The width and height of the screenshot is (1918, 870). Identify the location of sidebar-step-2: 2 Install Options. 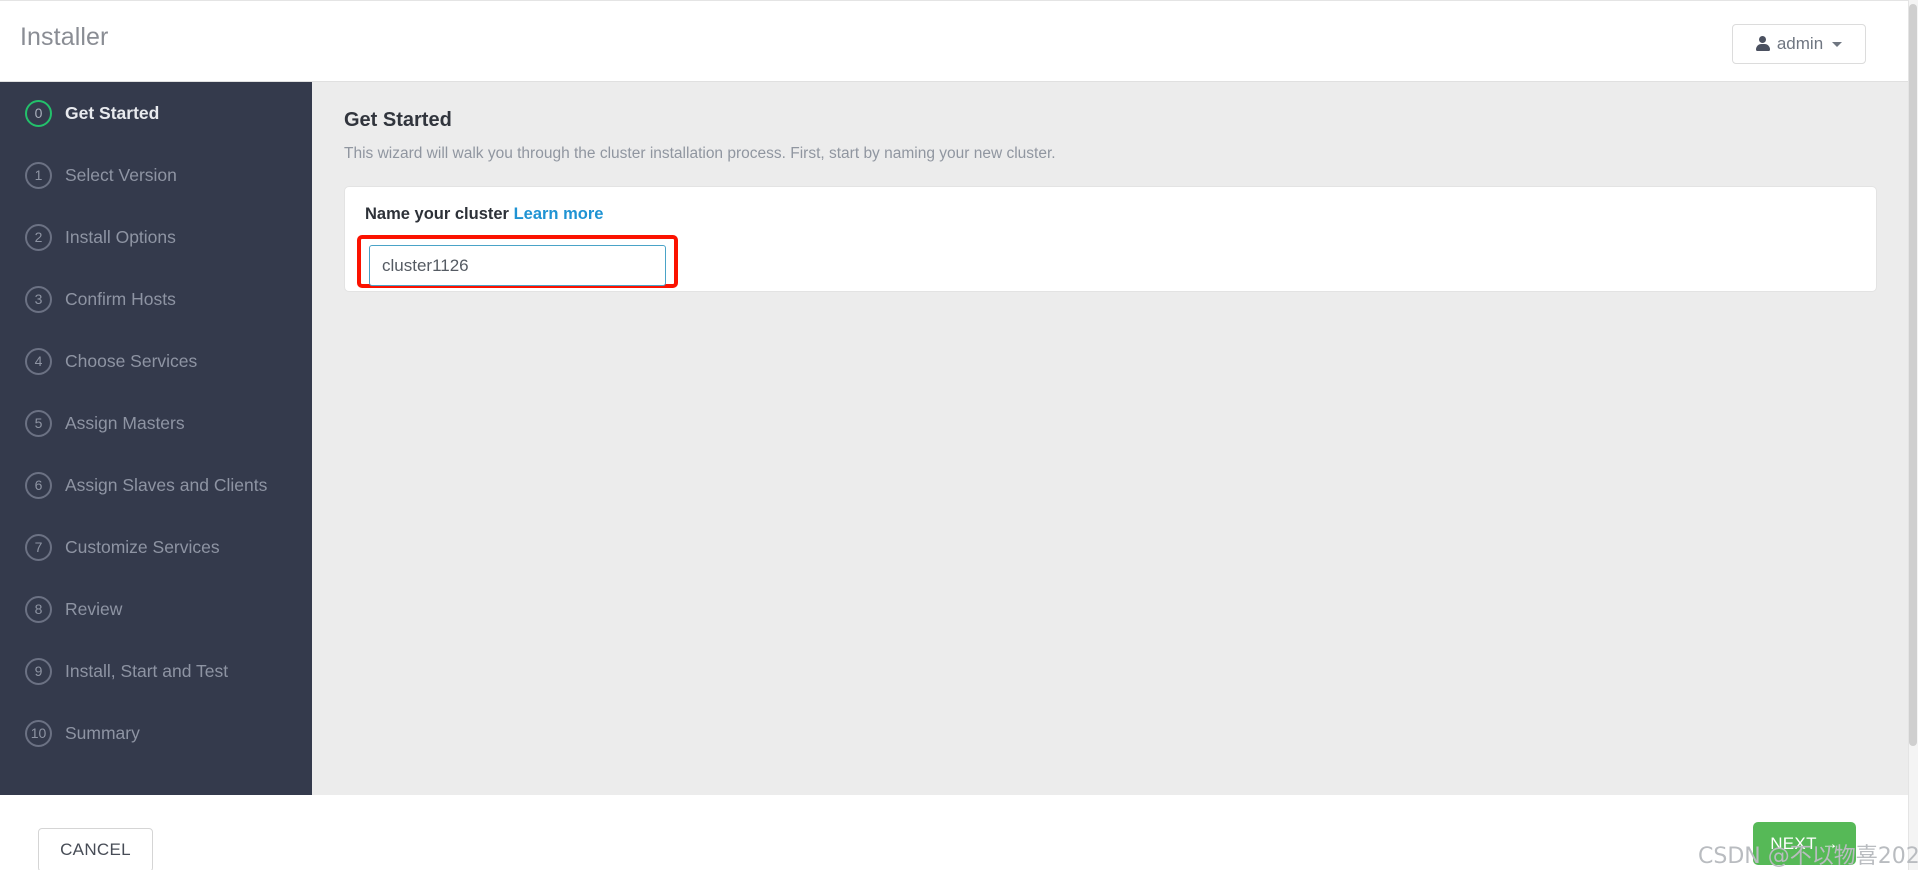
(156, 237).